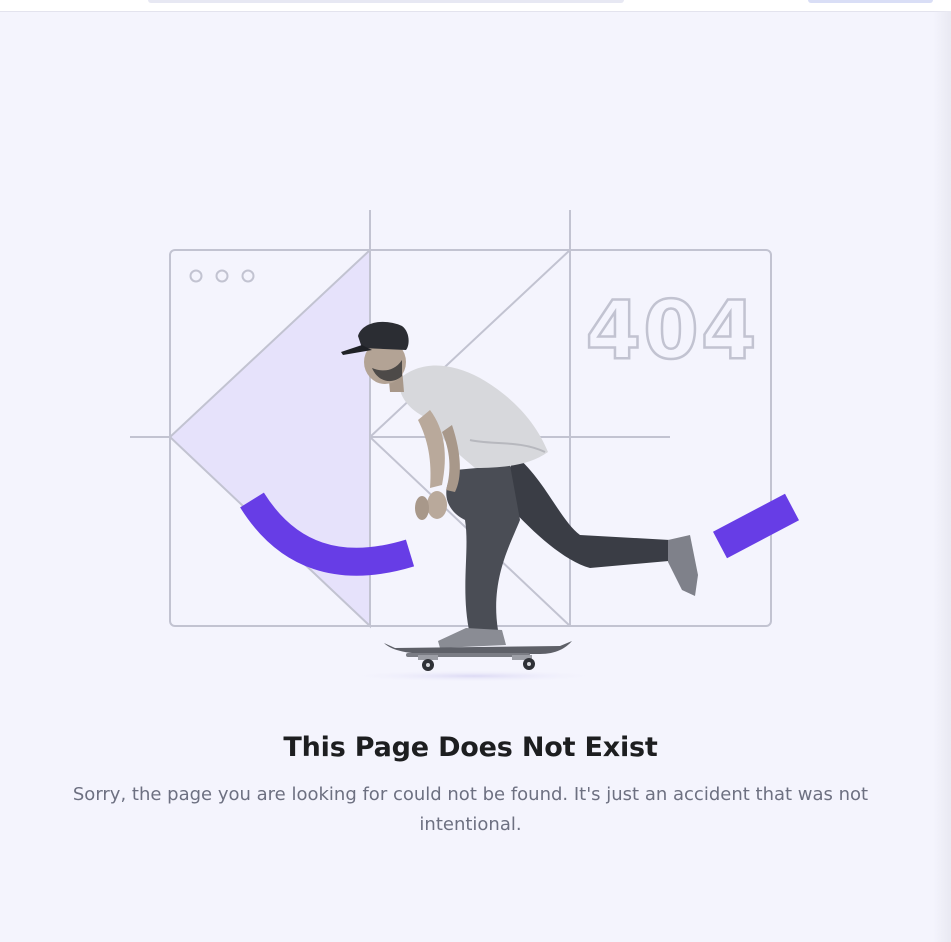 The image size is (951, 942). I want to click on ground-shadow, so click(474, 676).